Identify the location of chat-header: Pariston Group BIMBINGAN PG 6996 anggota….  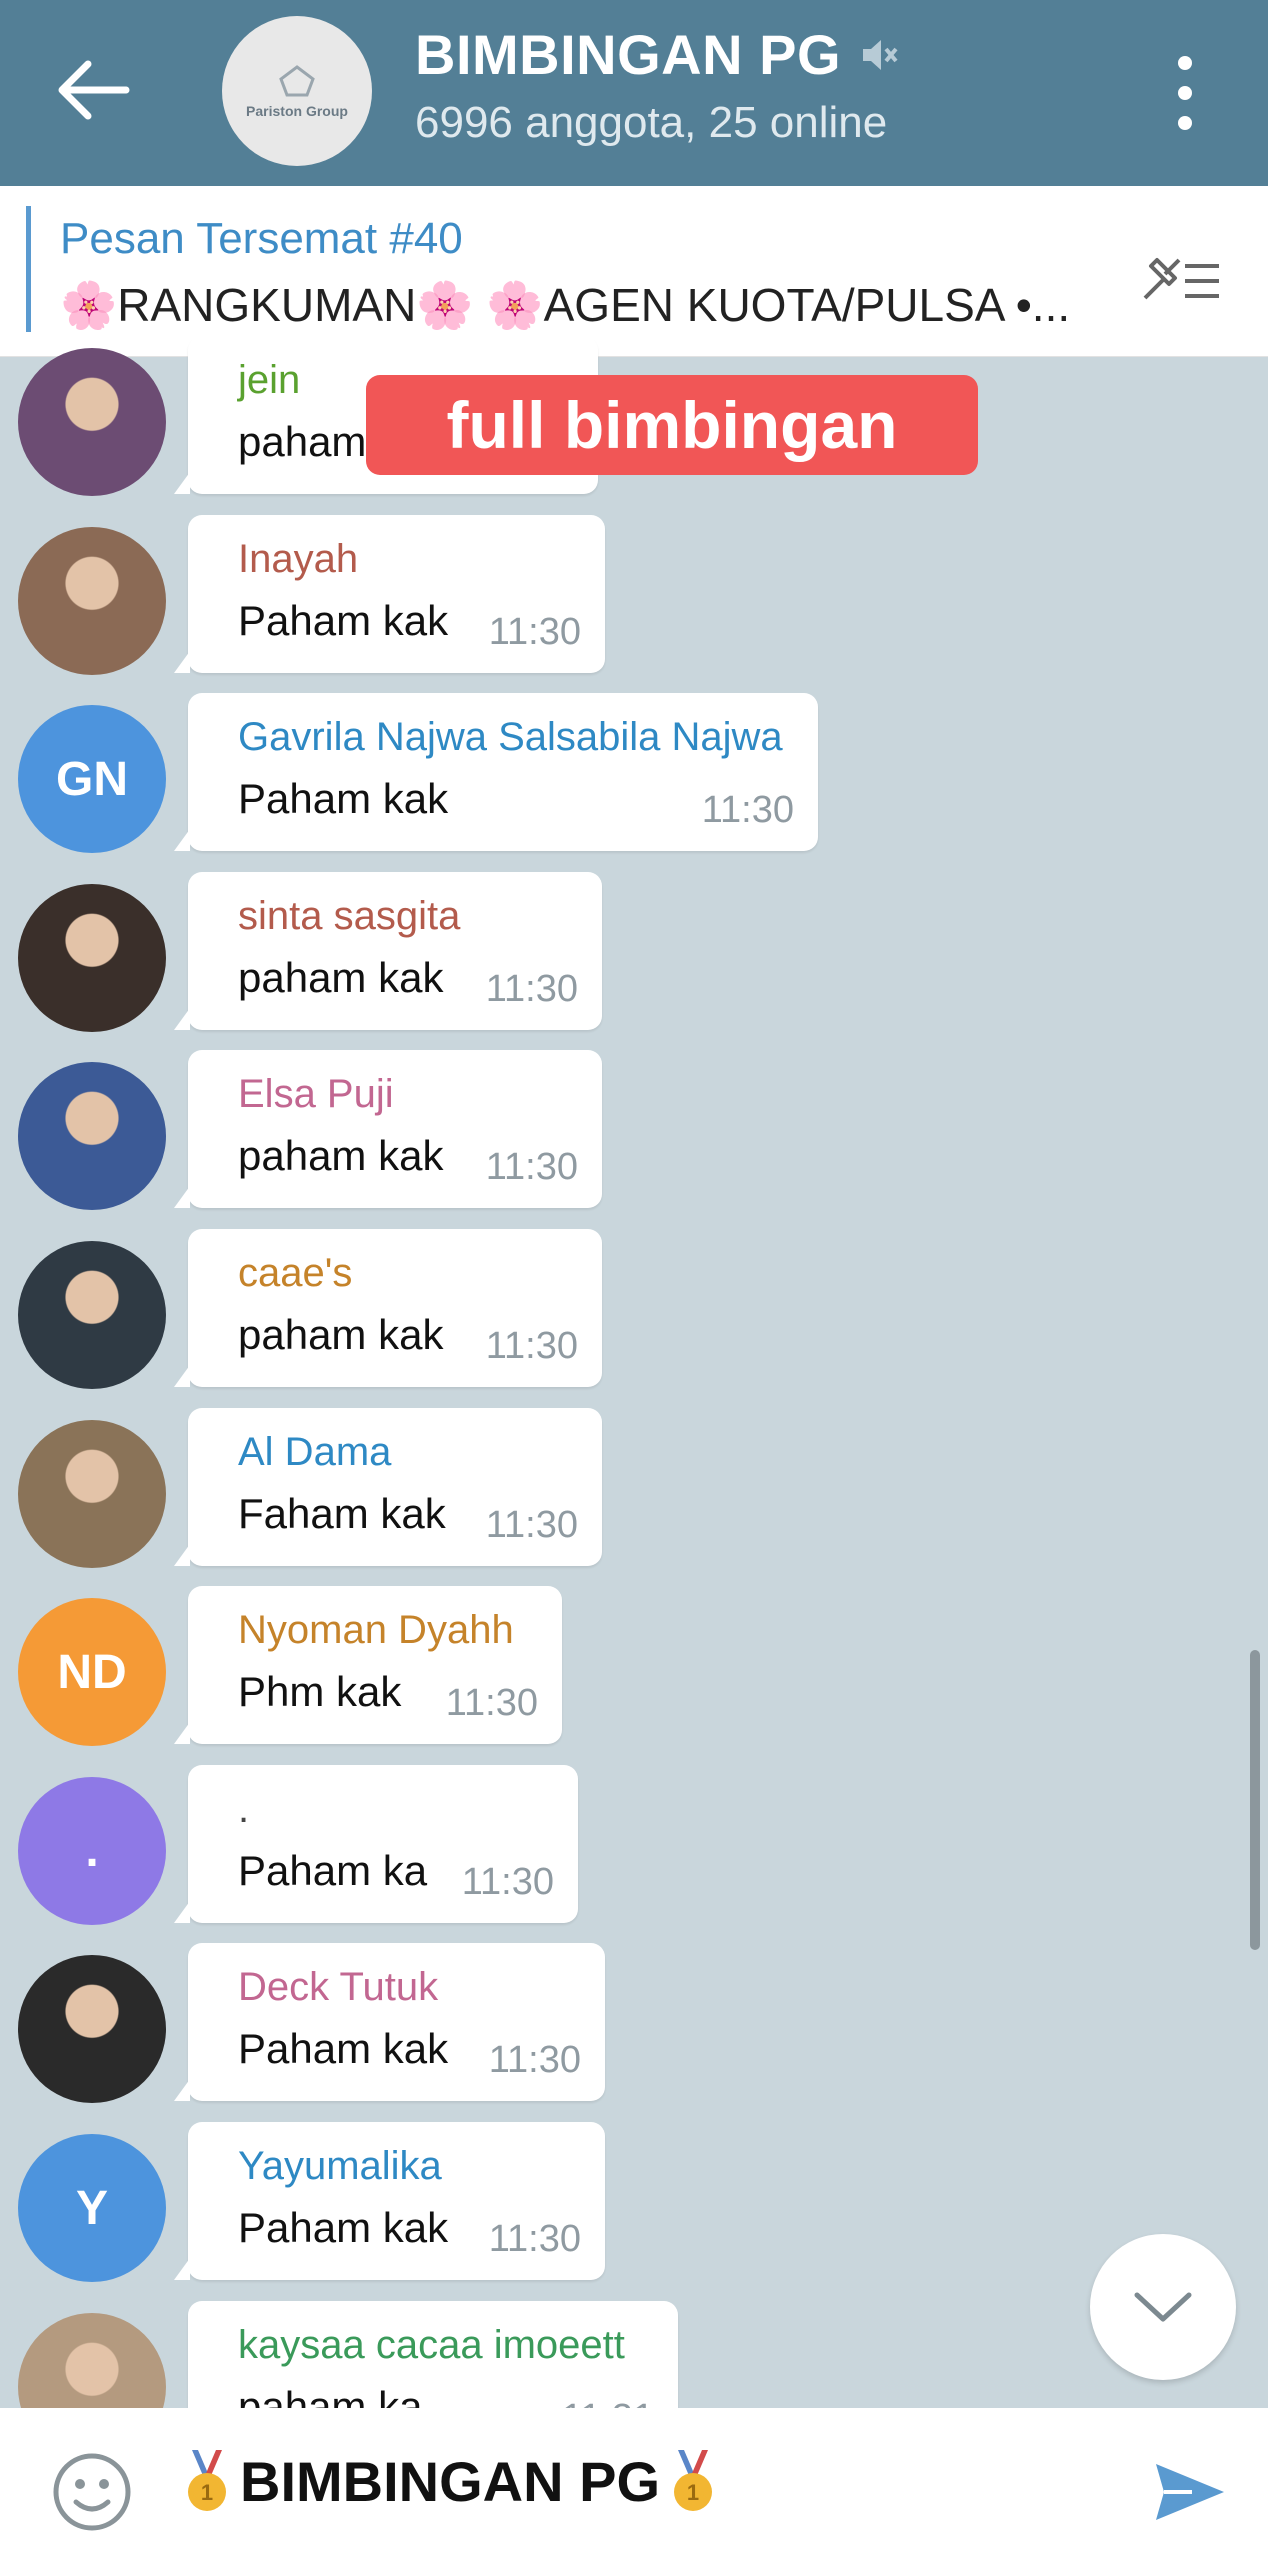
(634, 93).